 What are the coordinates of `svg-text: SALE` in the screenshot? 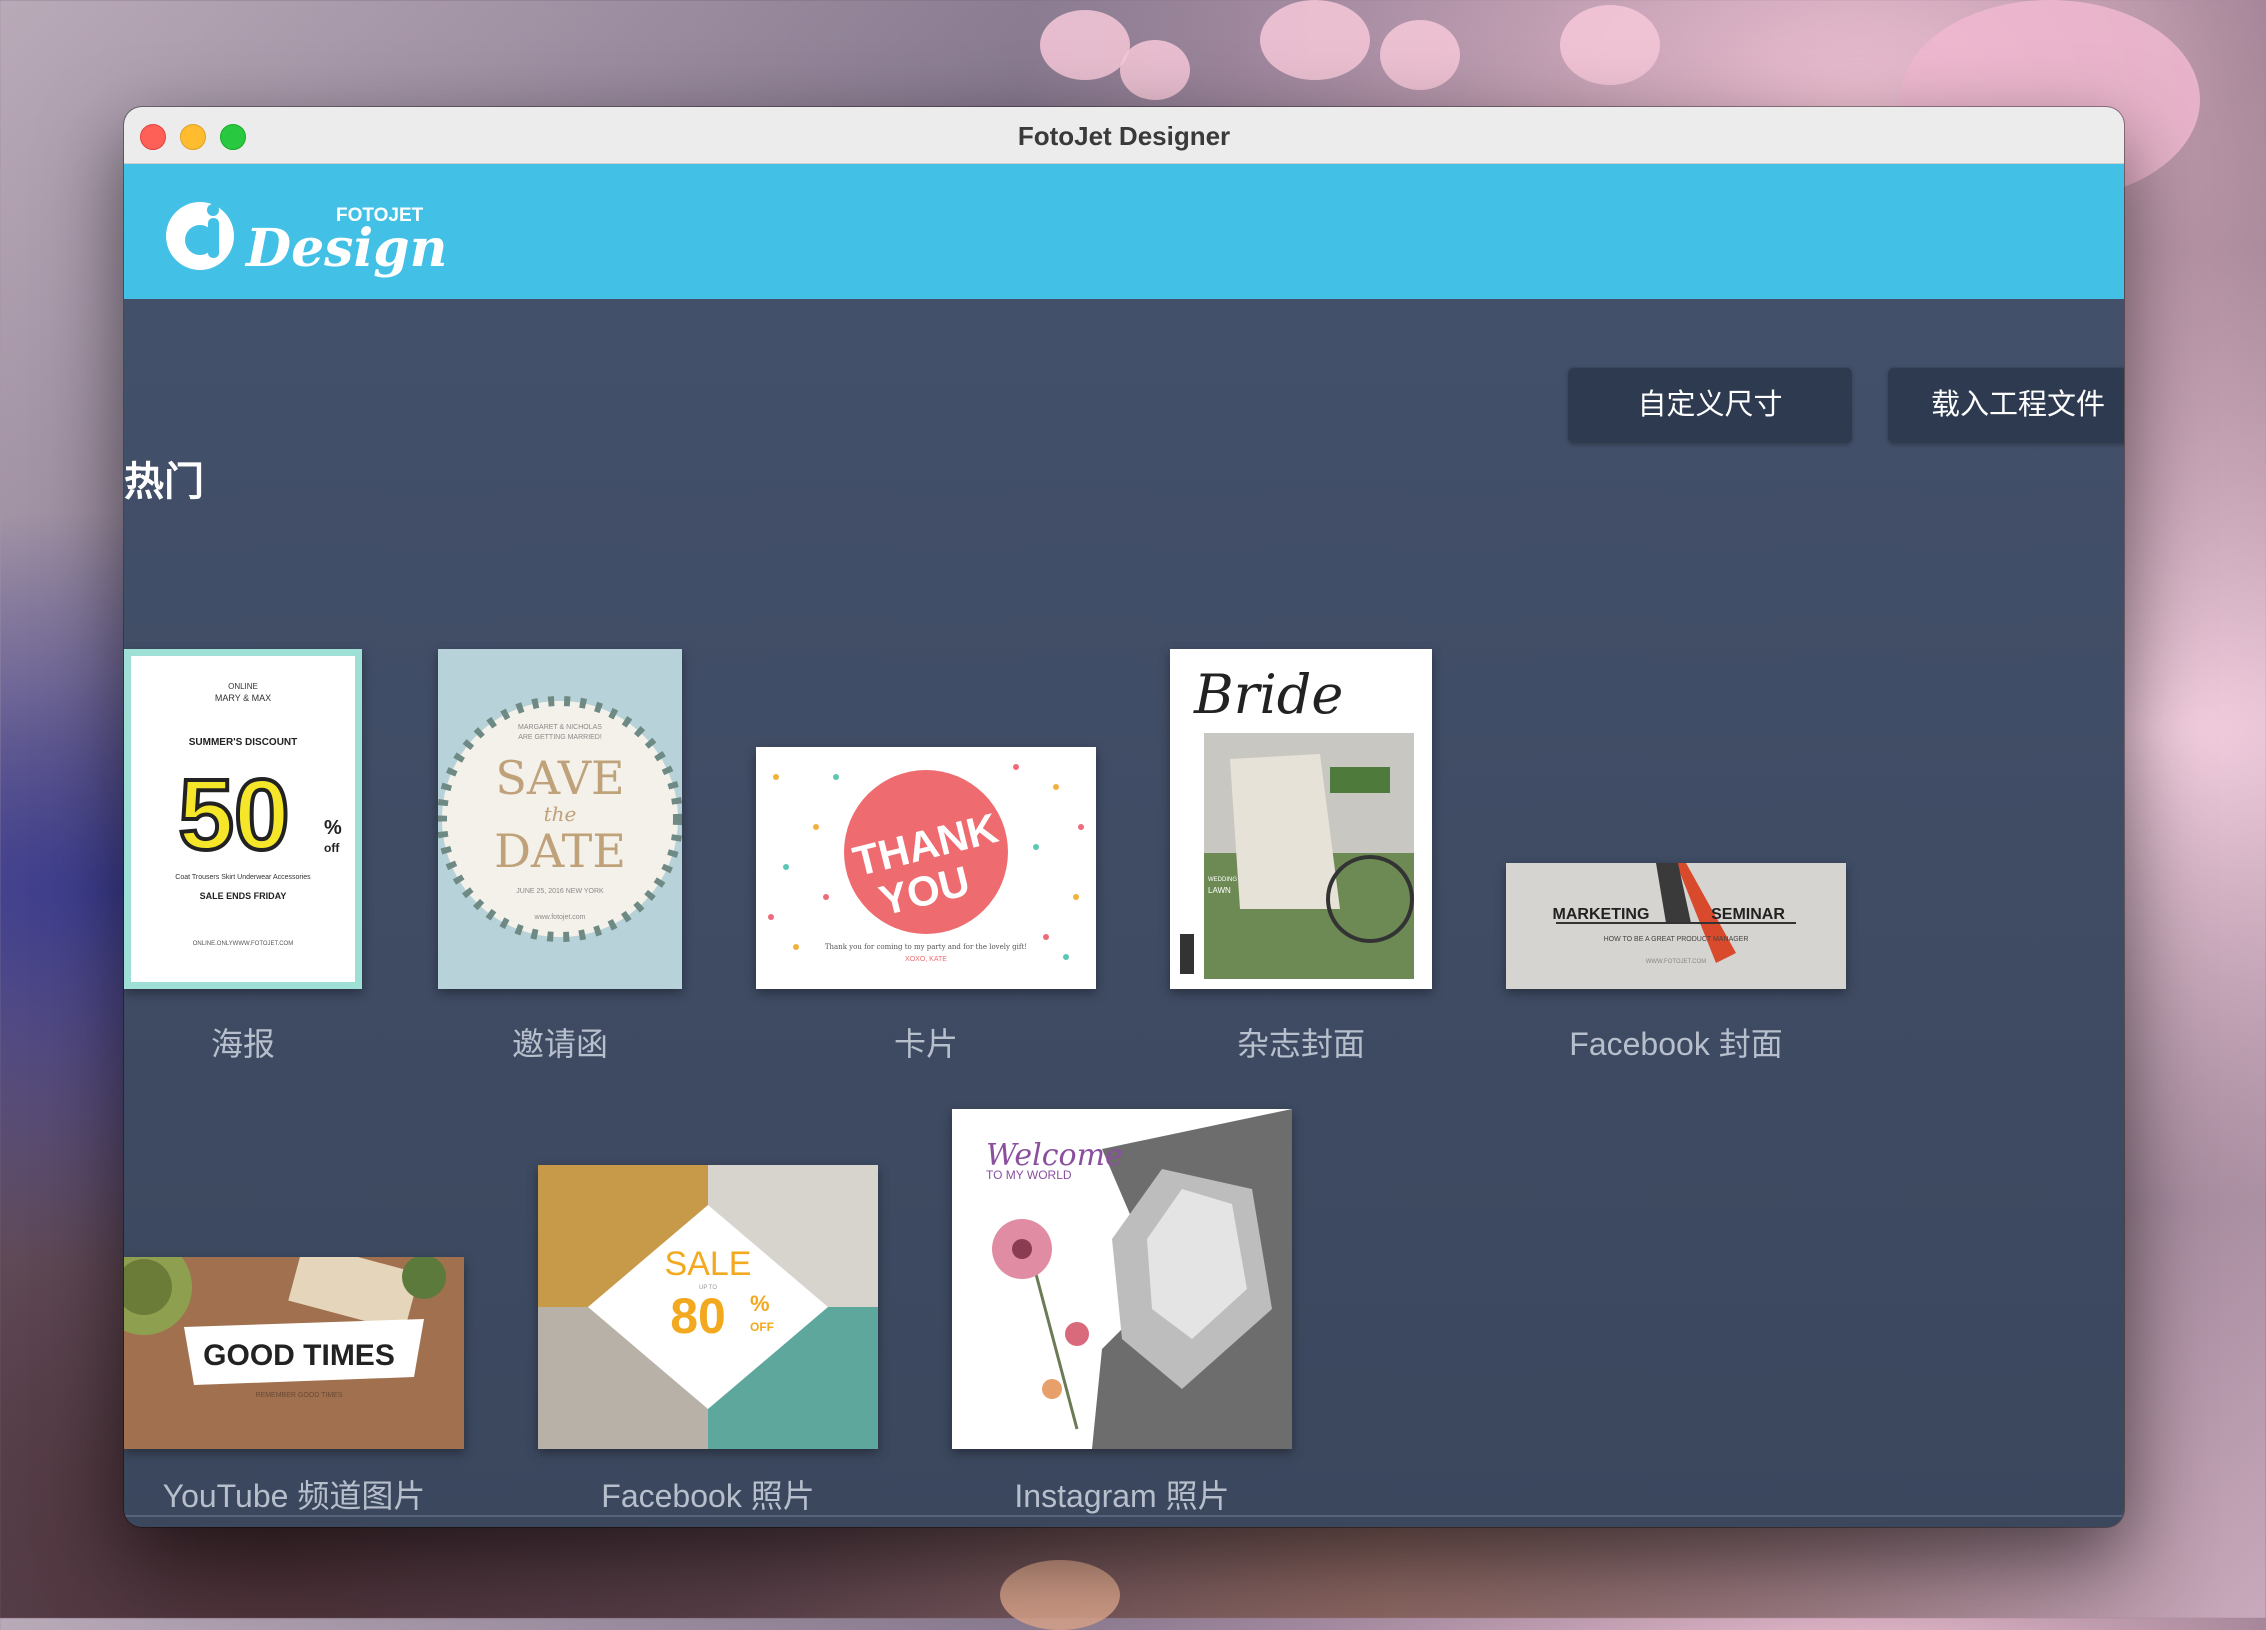 It's located at (708, 1264).